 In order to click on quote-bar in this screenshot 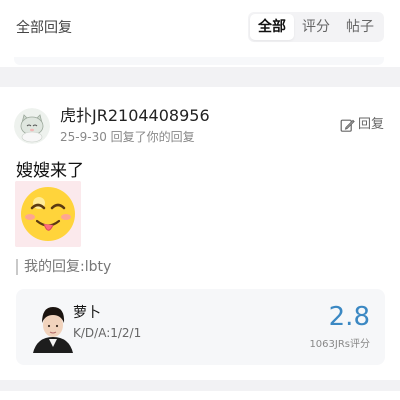, I will do `click(17, 267)`.